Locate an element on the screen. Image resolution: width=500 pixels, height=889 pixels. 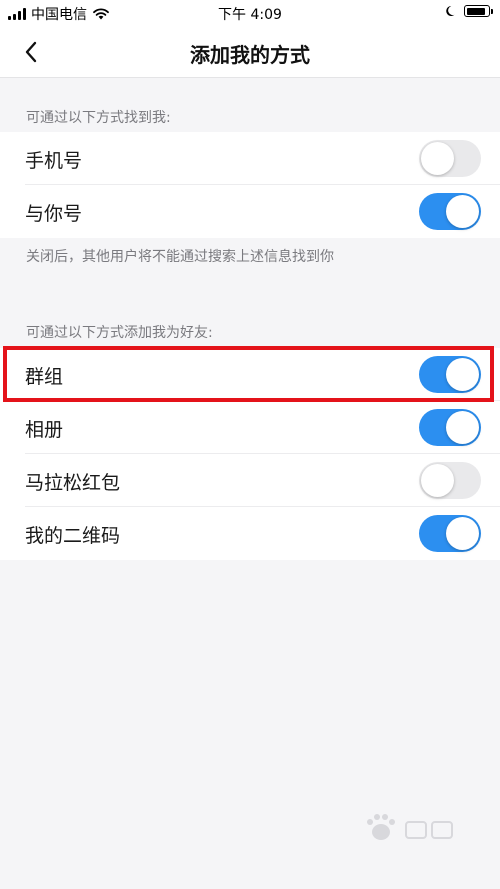
group-toggle is located at coordinates (450, 374).